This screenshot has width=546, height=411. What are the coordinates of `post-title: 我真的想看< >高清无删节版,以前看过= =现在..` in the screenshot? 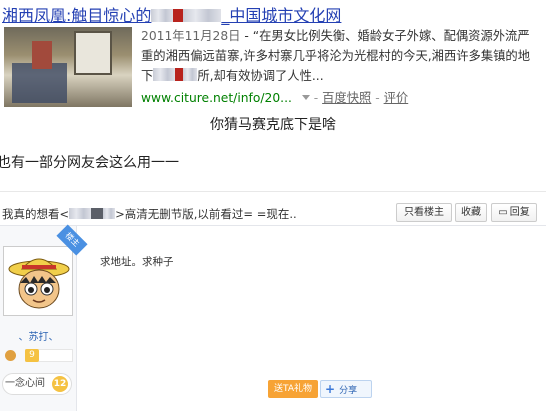 It's located at (149, 214).